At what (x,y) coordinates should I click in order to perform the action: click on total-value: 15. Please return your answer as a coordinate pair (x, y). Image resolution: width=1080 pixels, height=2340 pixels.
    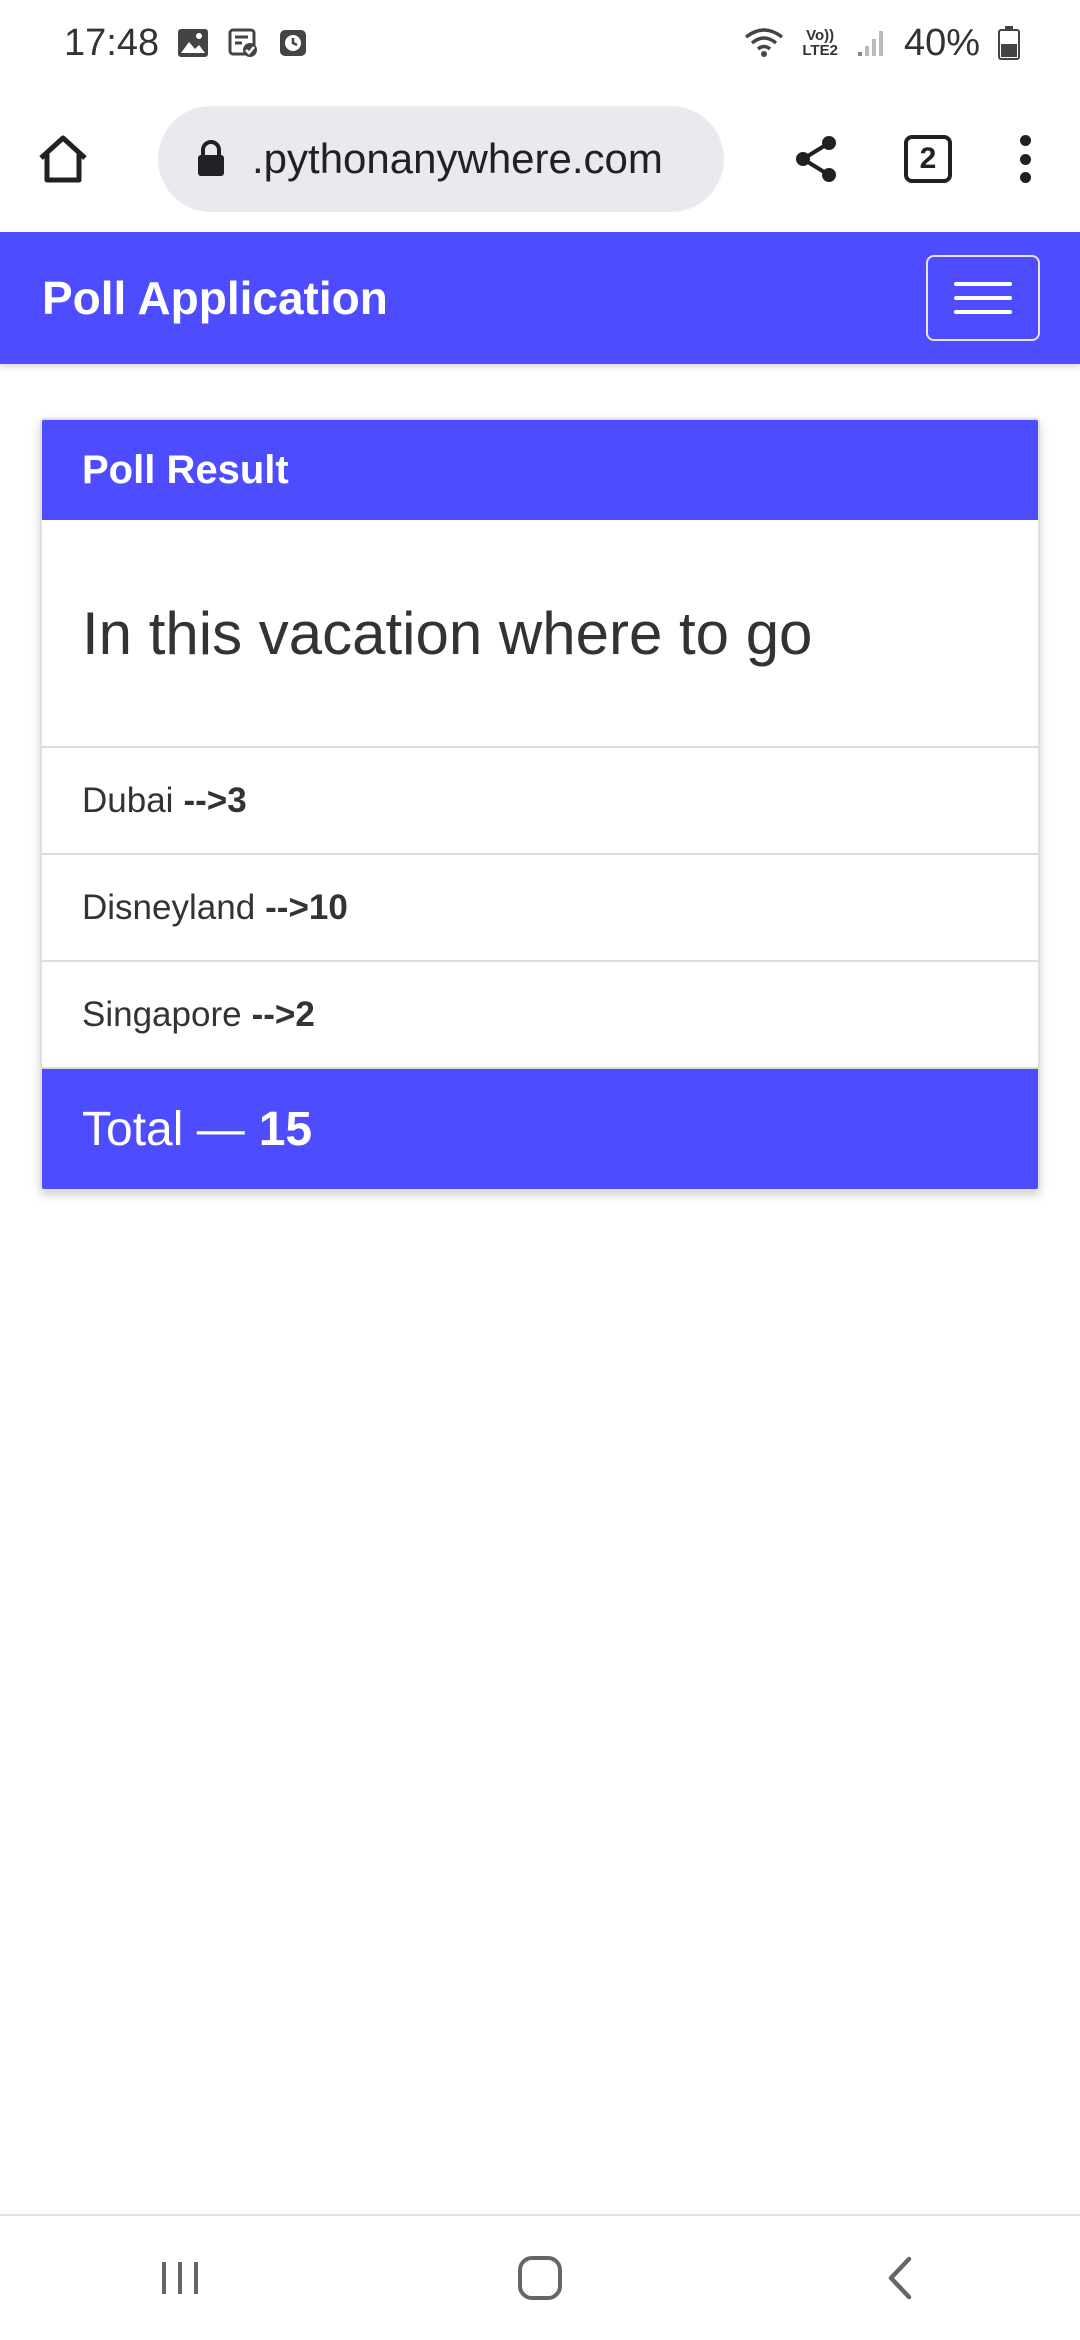
    Looking at the image, I should click on (285, 1129).